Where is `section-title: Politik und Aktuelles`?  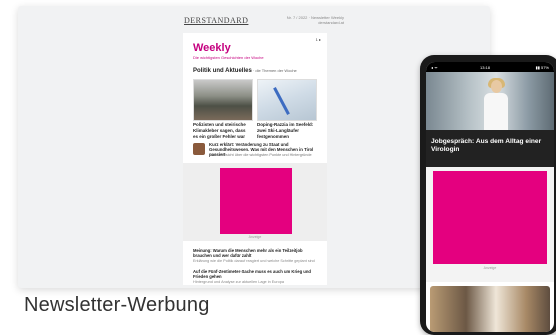
section-title: Politik und Aktuelles is located at coordinates (222, 71).